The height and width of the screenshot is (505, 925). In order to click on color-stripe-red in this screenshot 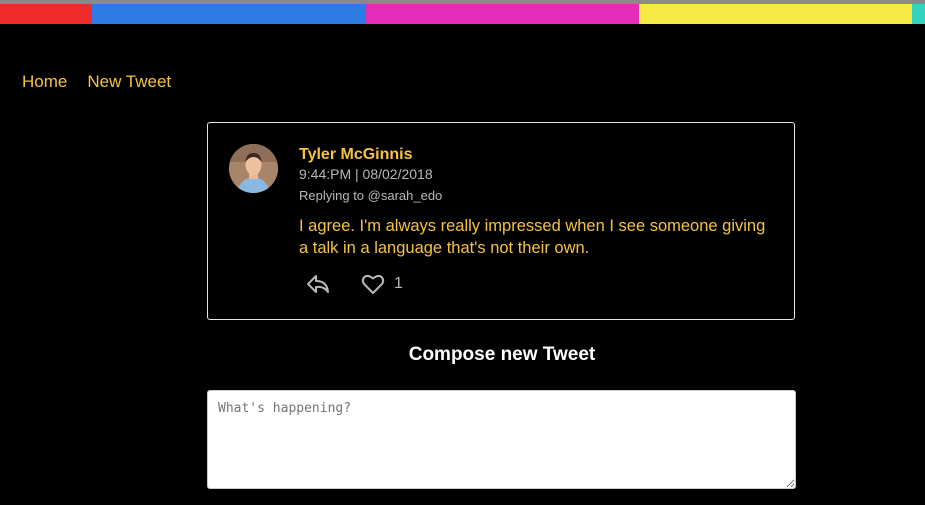, I will do `click(46, 14)`.